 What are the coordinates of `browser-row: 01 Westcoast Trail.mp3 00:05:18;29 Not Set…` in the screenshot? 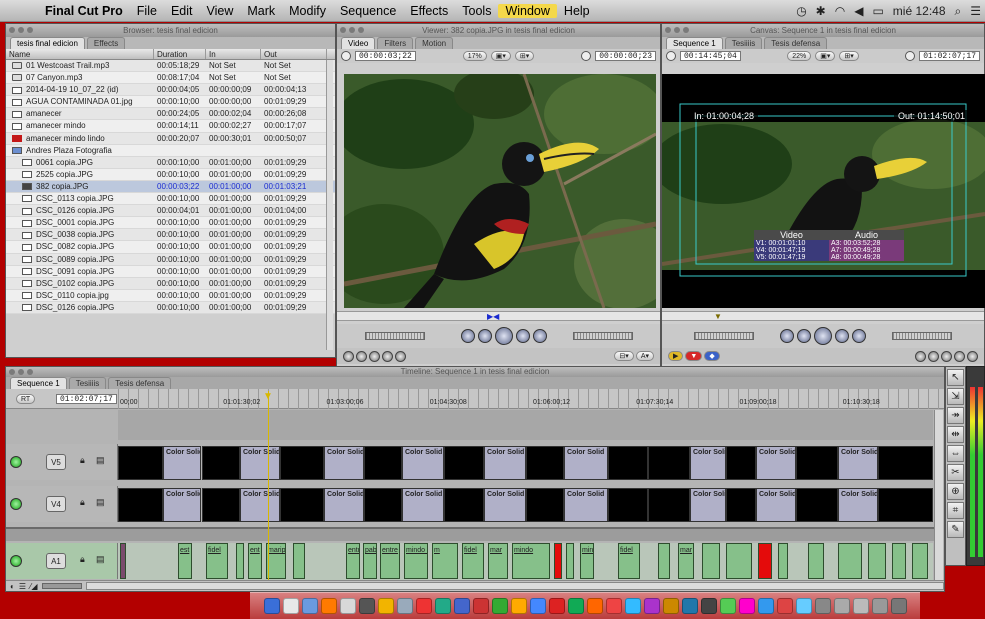 It's located at (170, 66).